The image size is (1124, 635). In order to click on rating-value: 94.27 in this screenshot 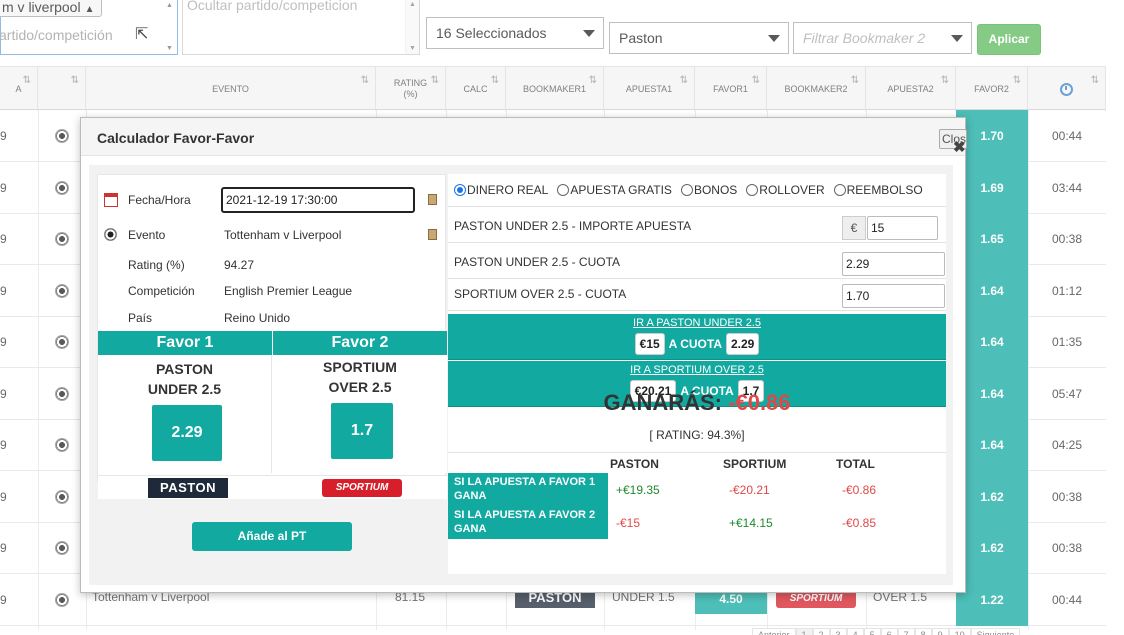, I will do `click(239, 265)`.